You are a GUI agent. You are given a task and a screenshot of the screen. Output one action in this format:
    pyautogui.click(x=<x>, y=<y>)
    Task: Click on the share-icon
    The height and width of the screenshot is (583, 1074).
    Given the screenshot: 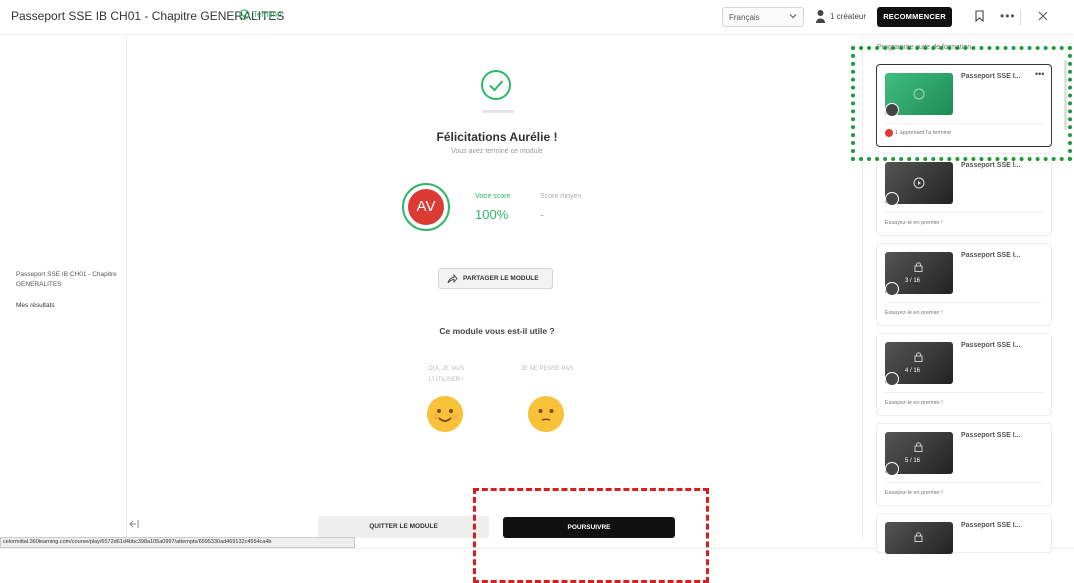 What is the action you would take?
    pyautogui.click(x=452, y=278)
    